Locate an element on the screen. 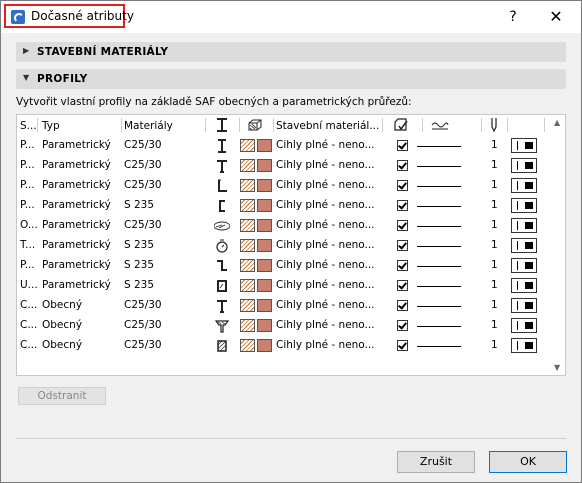  profile-column-icon is located at coordinates (222, 125).